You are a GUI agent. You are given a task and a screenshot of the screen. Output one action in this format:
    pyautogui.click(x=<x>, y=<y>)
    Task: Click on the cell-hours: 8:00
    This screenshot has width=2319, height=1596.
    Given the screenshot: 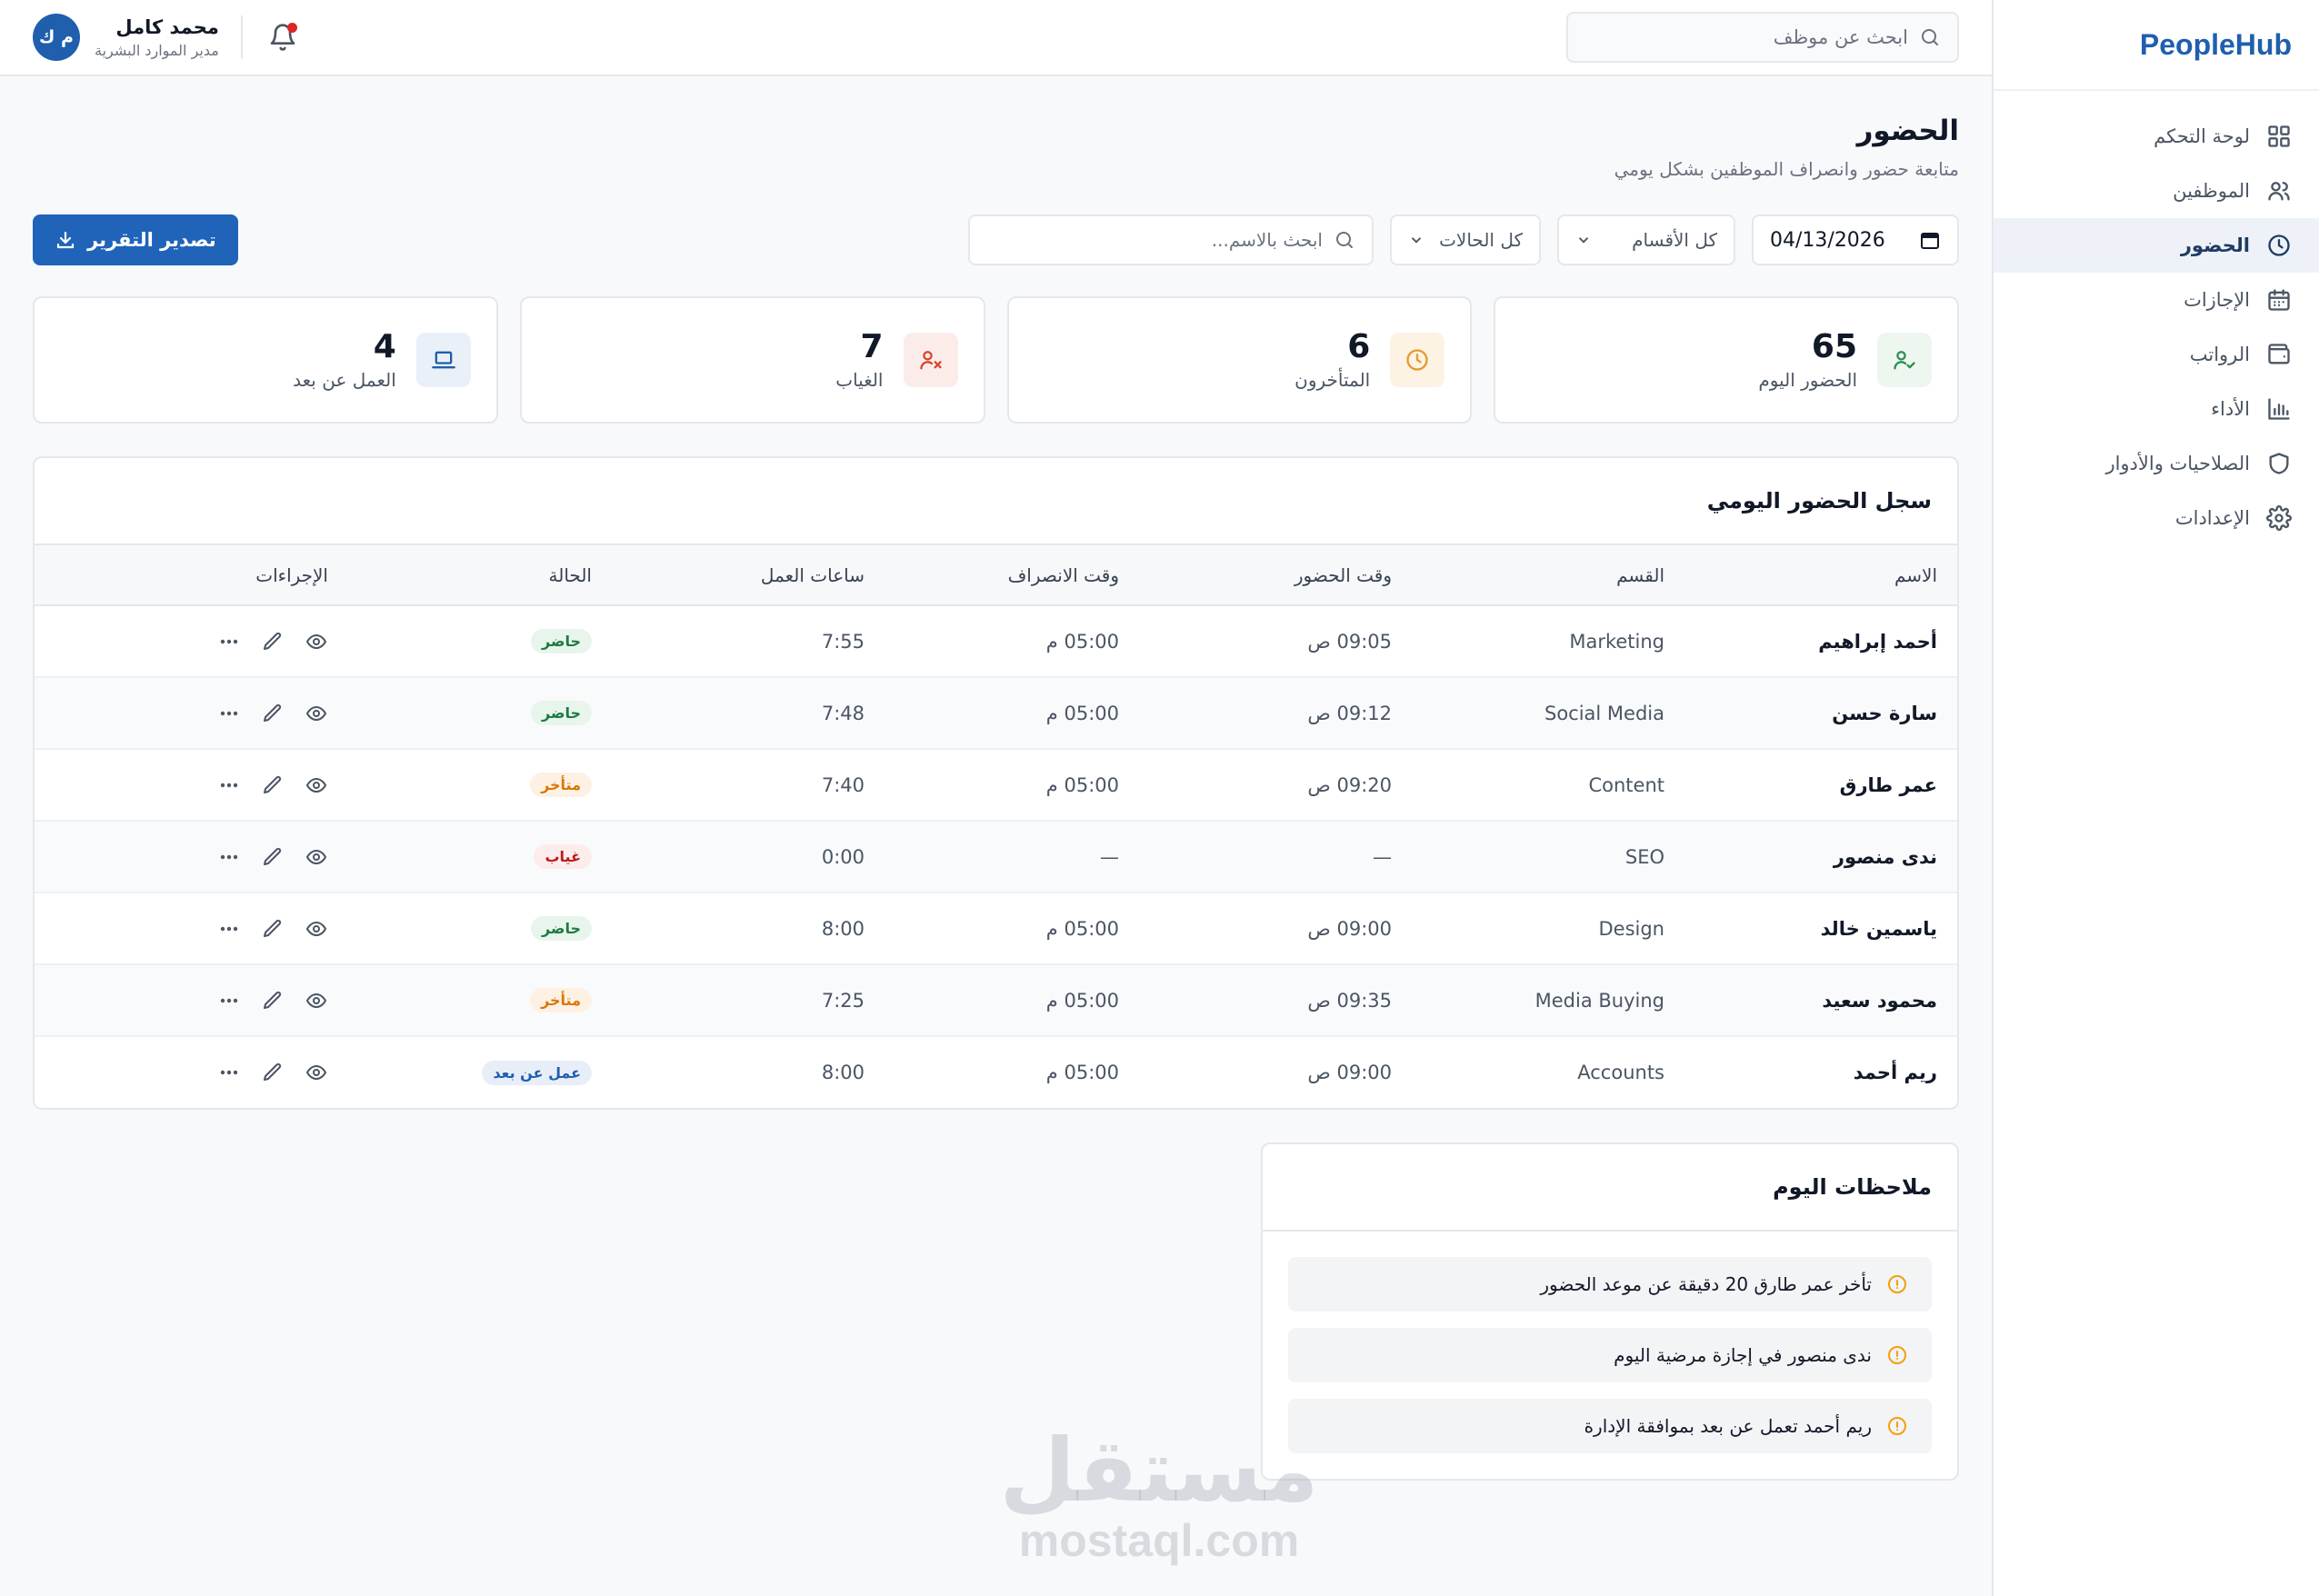 What is the action you would take?
    pyautogui.click(x=748, y=929)
    